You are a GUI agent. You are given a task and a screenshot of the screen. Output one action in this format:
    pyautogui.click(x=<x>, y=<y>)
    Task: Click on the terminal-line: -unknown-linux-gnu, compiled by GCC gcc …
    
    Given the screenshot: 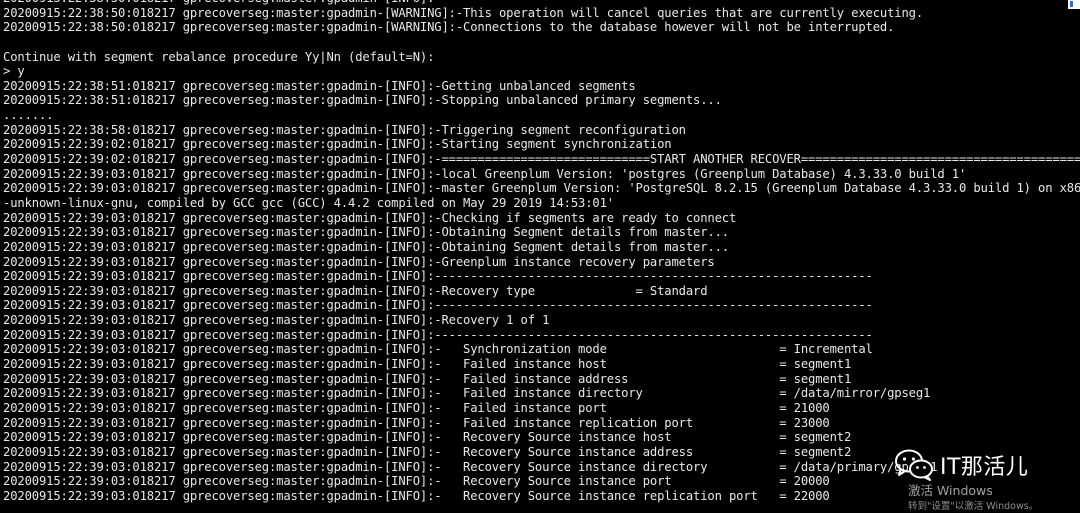 What is the action you would take?
    pyautogui.click(x=308, y=202)
    